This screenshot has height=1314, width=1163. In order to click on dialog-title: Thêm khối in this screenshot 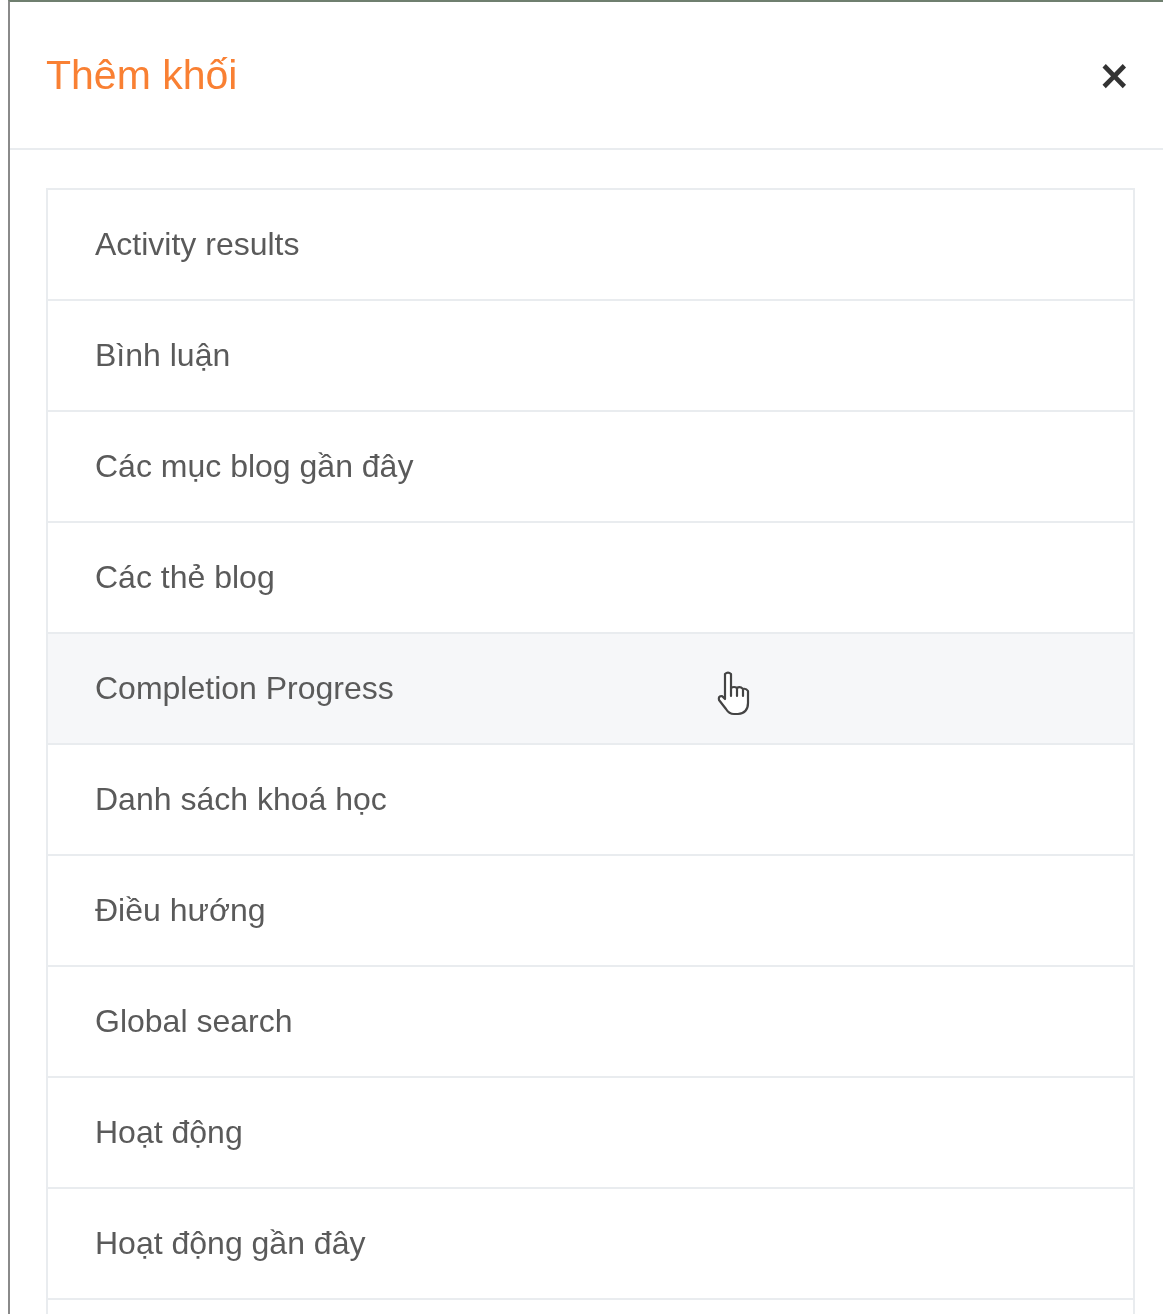, I will do `click(142, 75)`.